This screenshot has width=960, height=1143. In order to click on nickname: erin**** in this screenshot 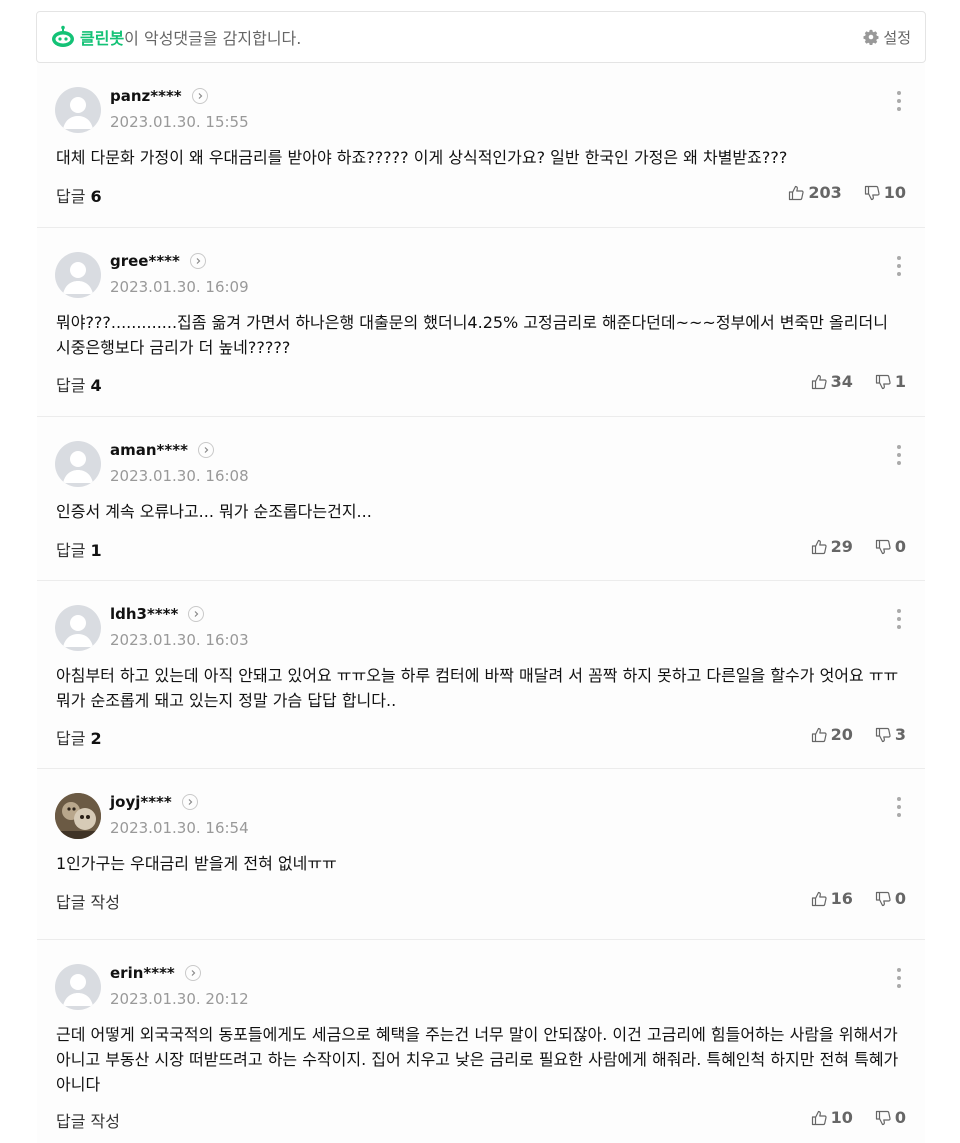, I will do `click(142, 973)`.